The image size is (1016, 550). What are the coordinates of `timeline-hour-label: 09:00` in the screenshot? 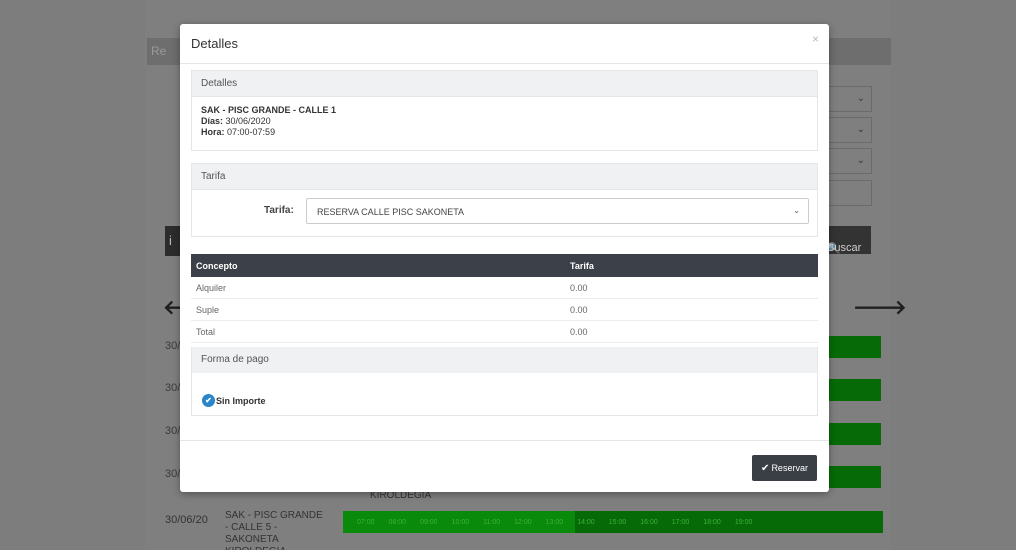 It's located at (429, 522).